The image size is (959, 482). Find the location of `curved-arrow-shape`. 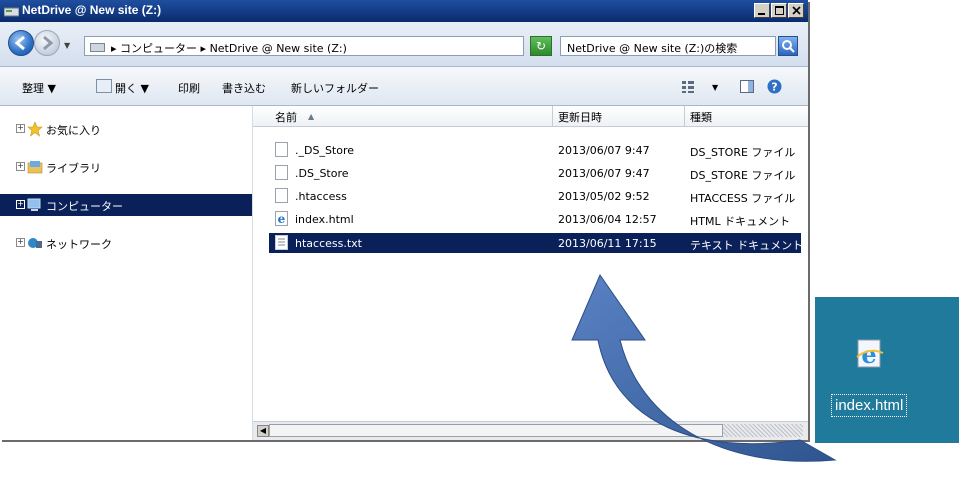

curved-arrow-shape is located at coordinates (704, 367).